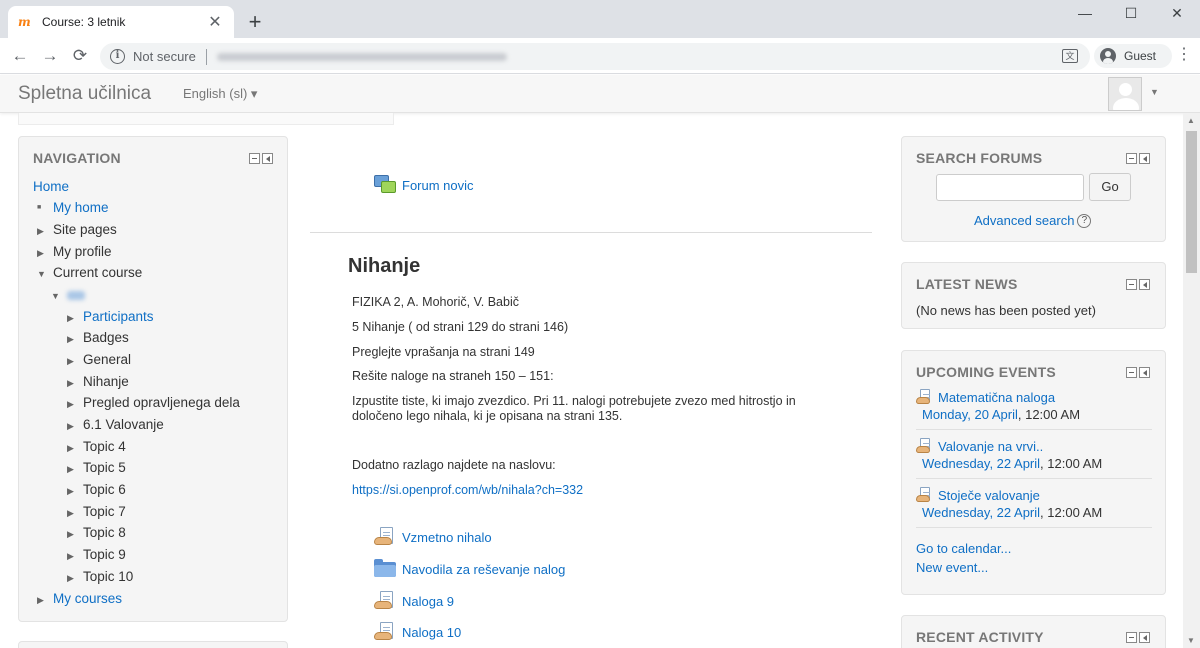 Image resolution: width=1200 pixels, height=648 pixels. I want to click on activity-naloga-10: Naloga 10, so click(417, 632).